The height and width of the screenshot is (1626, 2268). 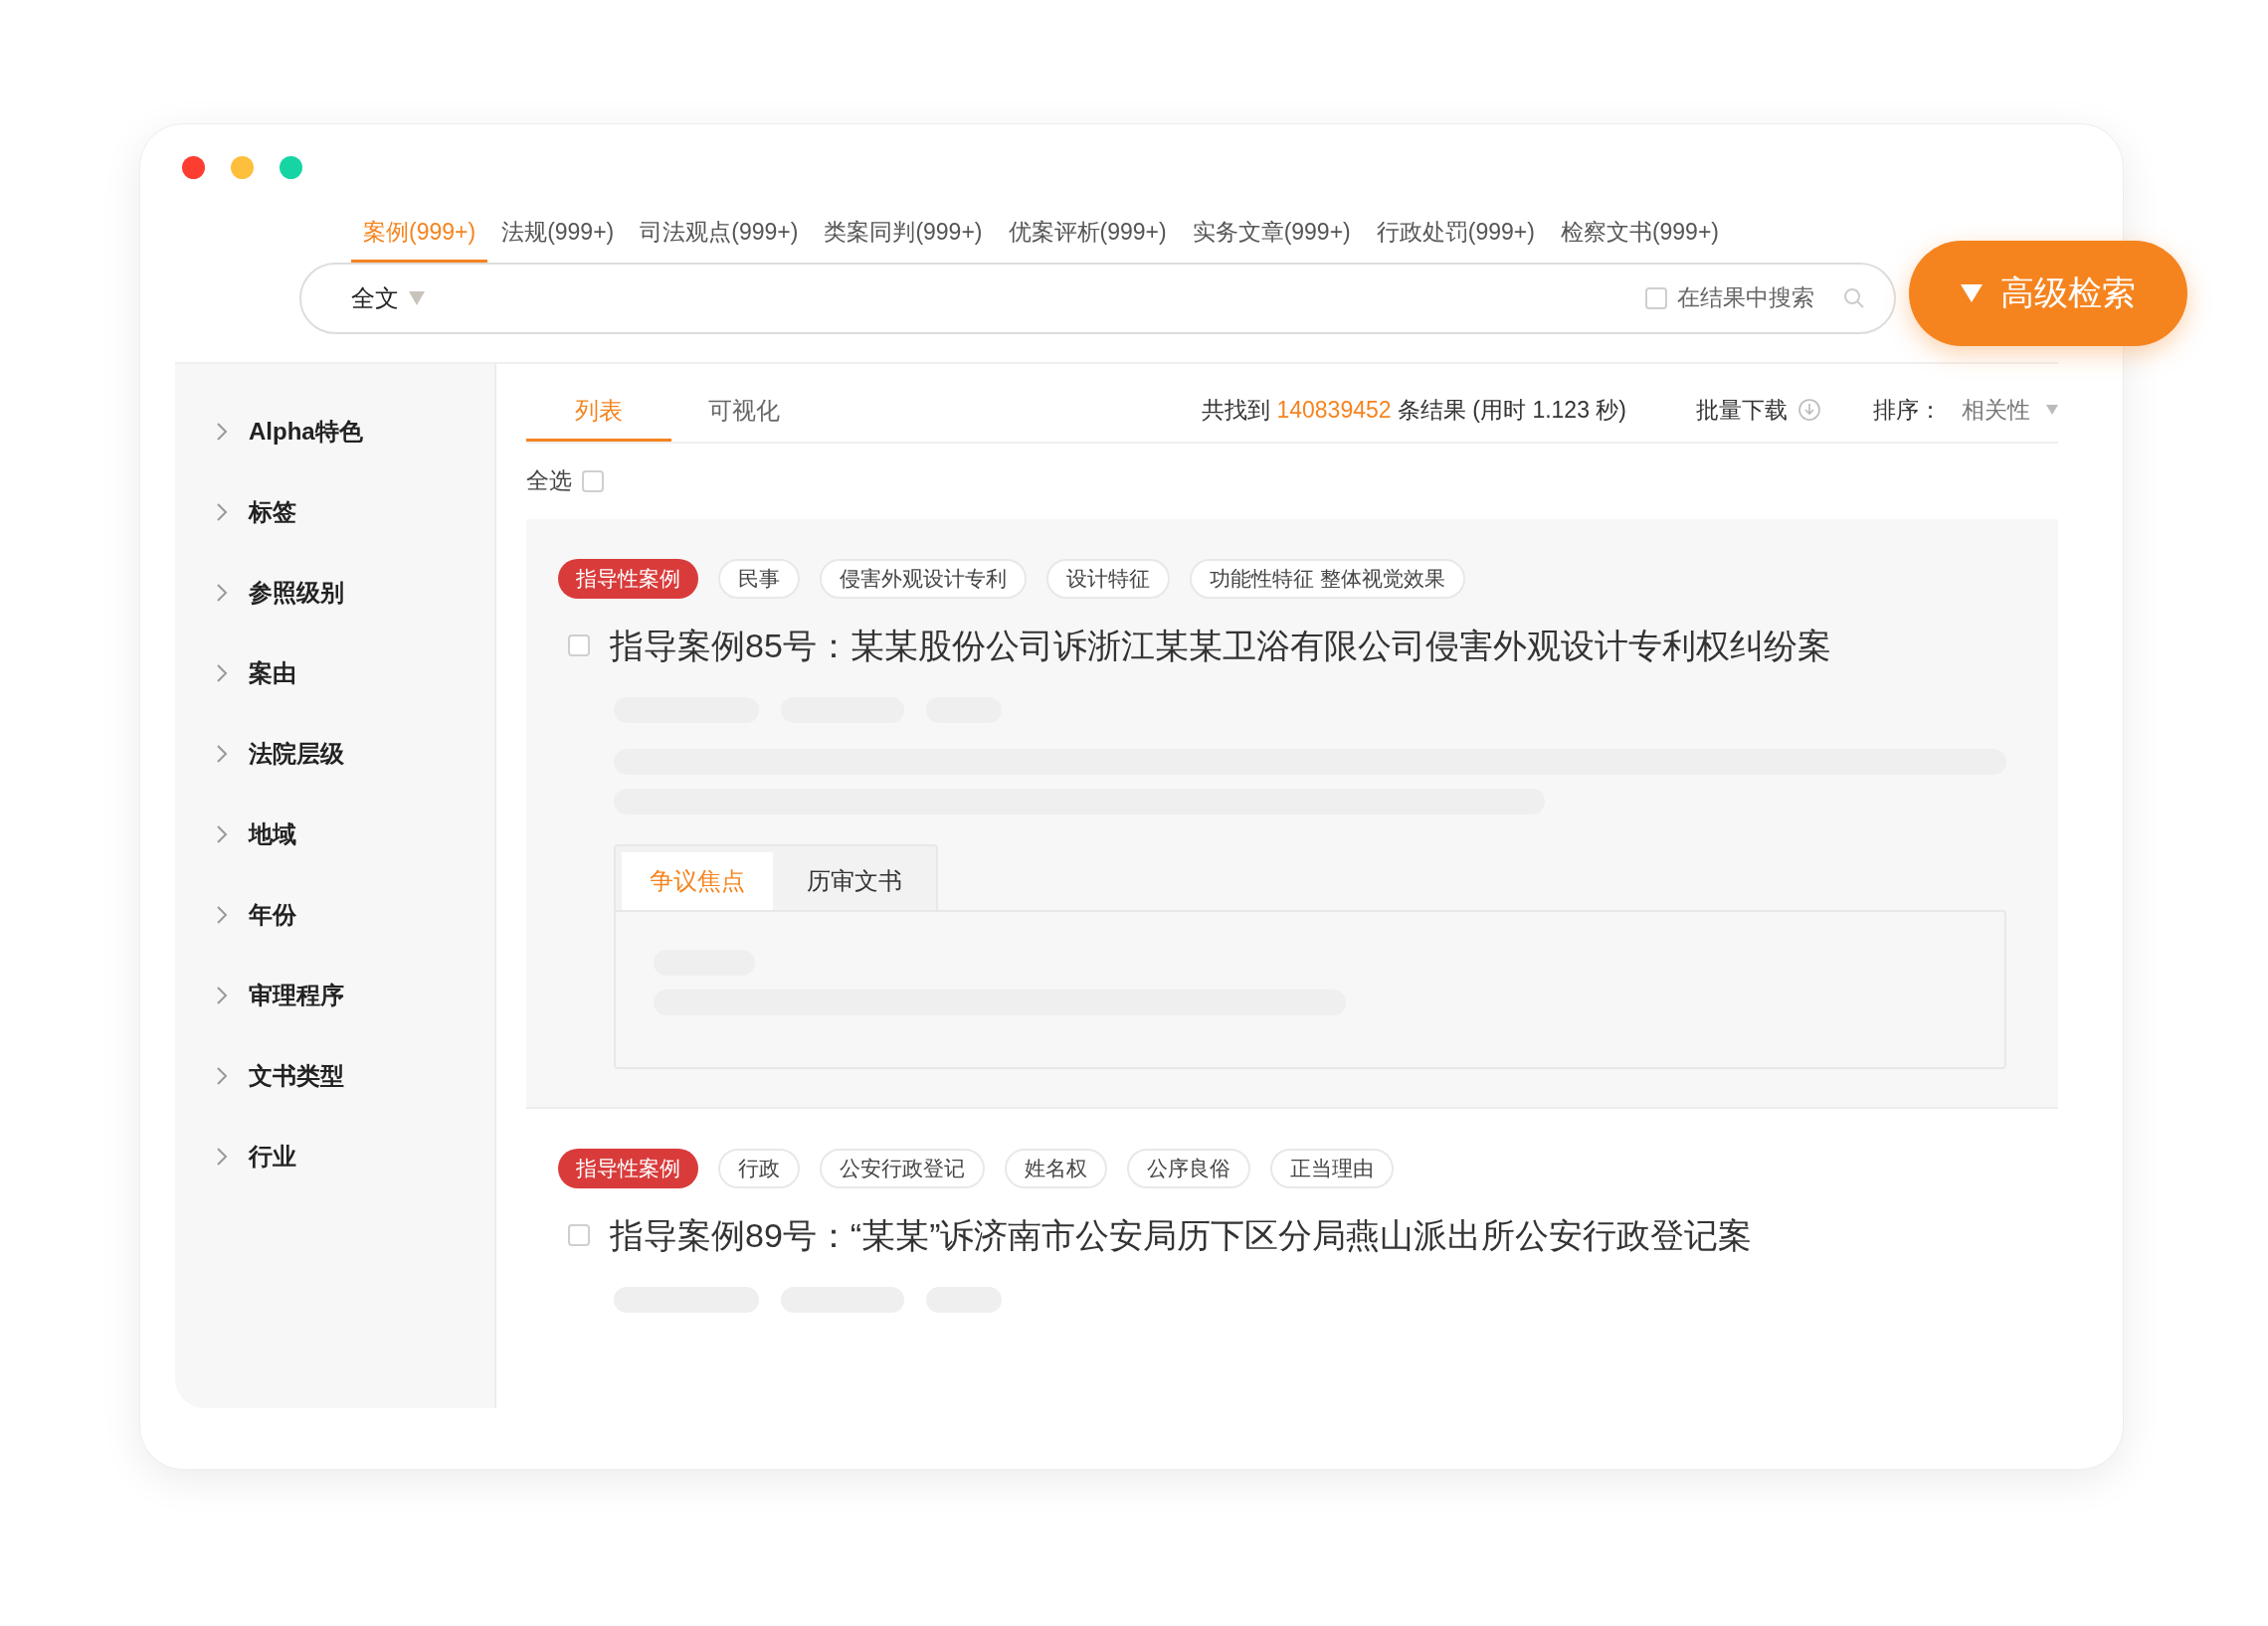 What do you see at coordinates (334, 1075) in the screenshot?
I see `filter-item: 文书类型` at bounding box center [334, 1075].